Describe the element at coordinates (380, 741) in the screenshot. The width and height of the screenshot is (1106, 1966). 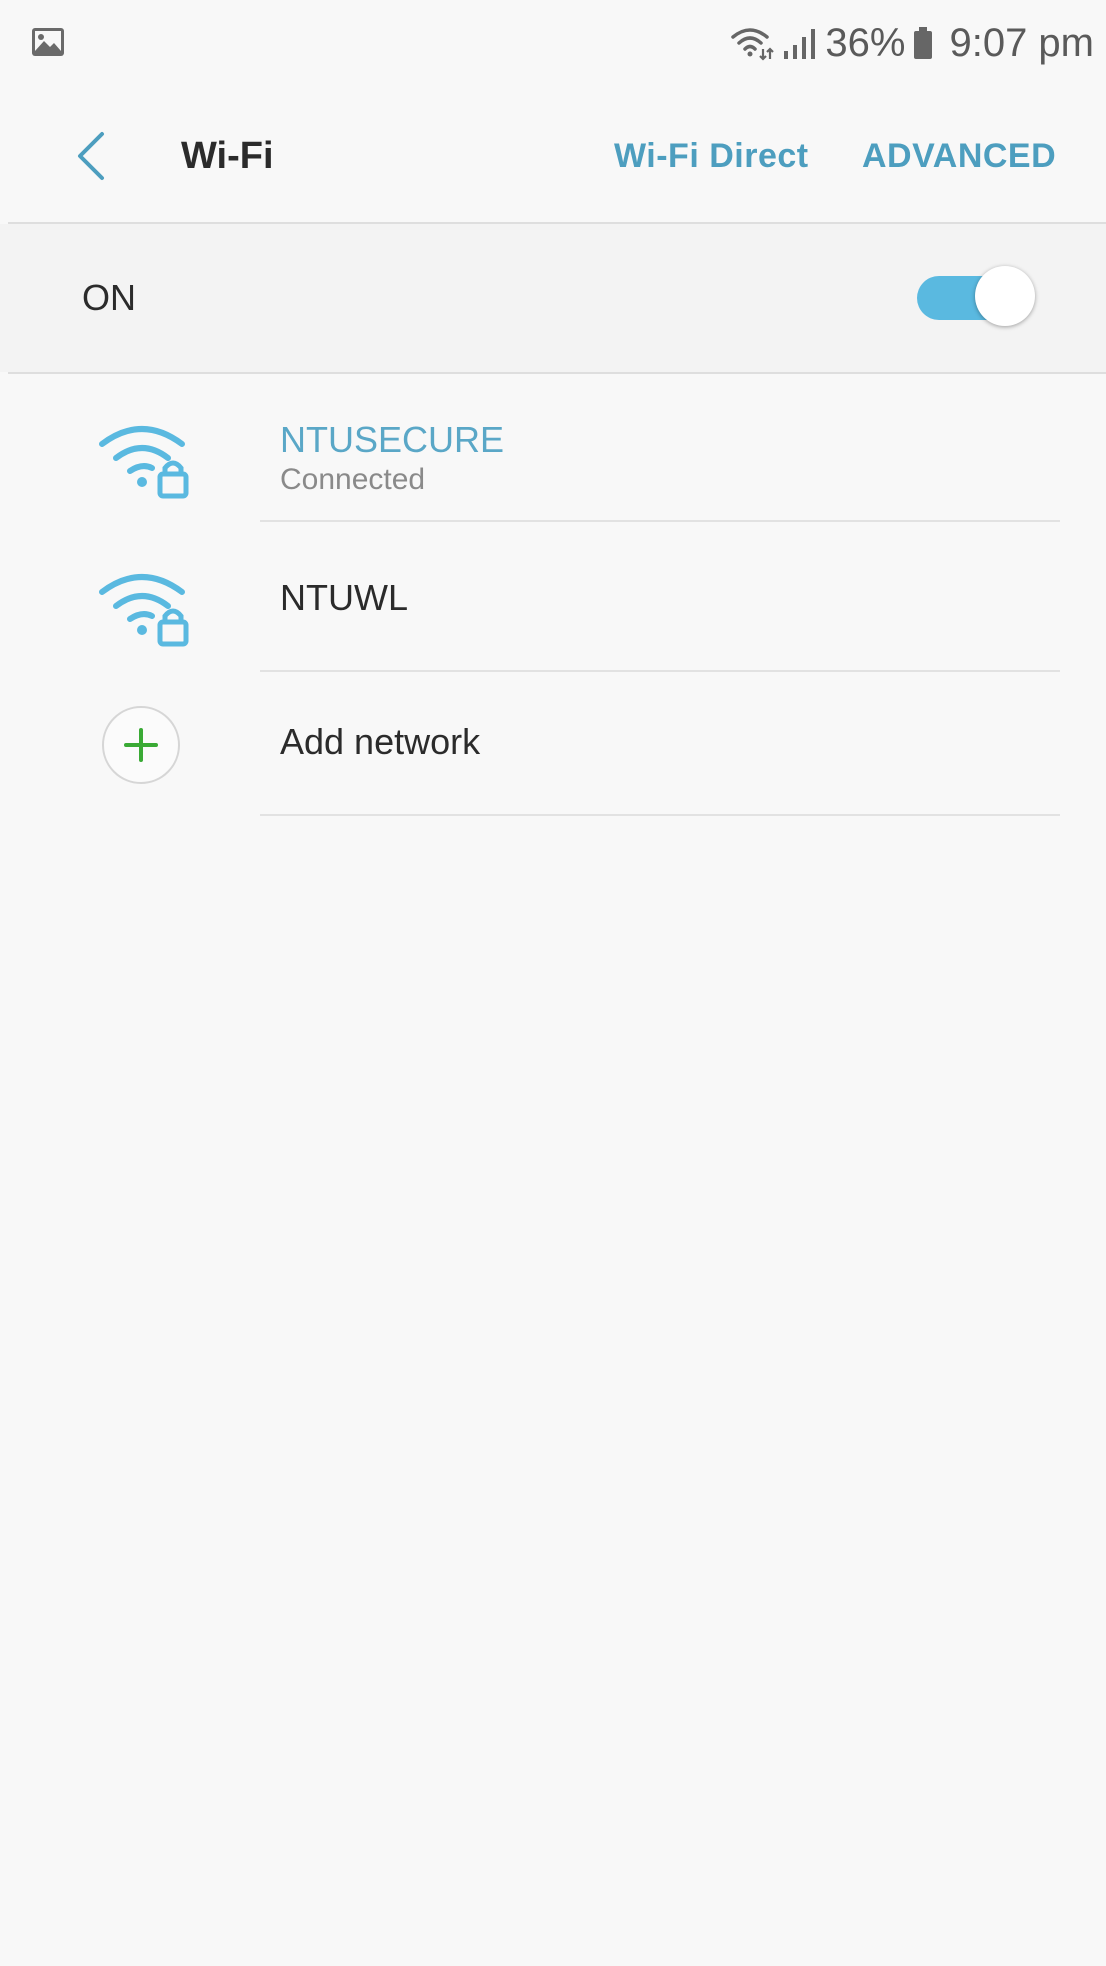
I see `add-network-label: Add network` at that location.